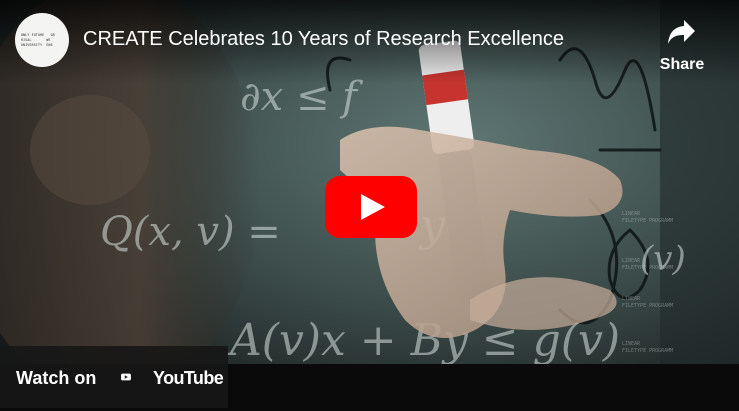 The height and width of the screenshot is (411, 739). Describe the element at coordinates (126, 377) in the screenshot. I see `youtube-logo-icon` at that location.